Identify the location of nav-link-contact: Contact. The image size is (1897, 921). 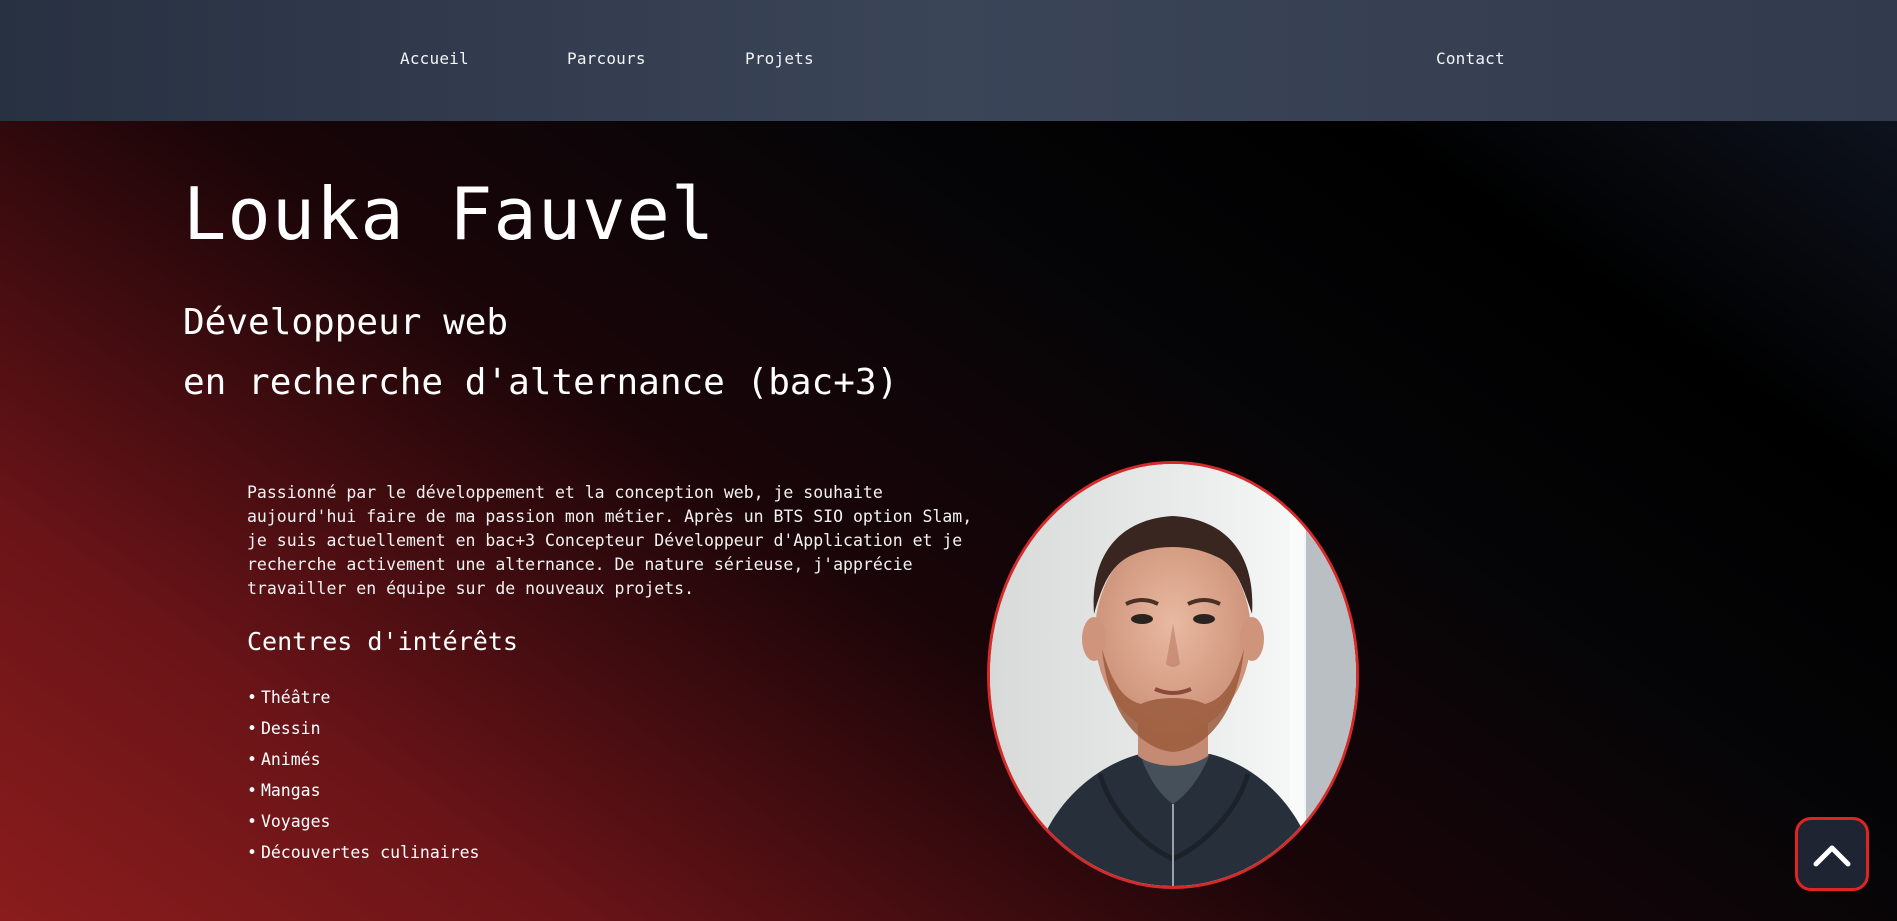
(1470, 58).